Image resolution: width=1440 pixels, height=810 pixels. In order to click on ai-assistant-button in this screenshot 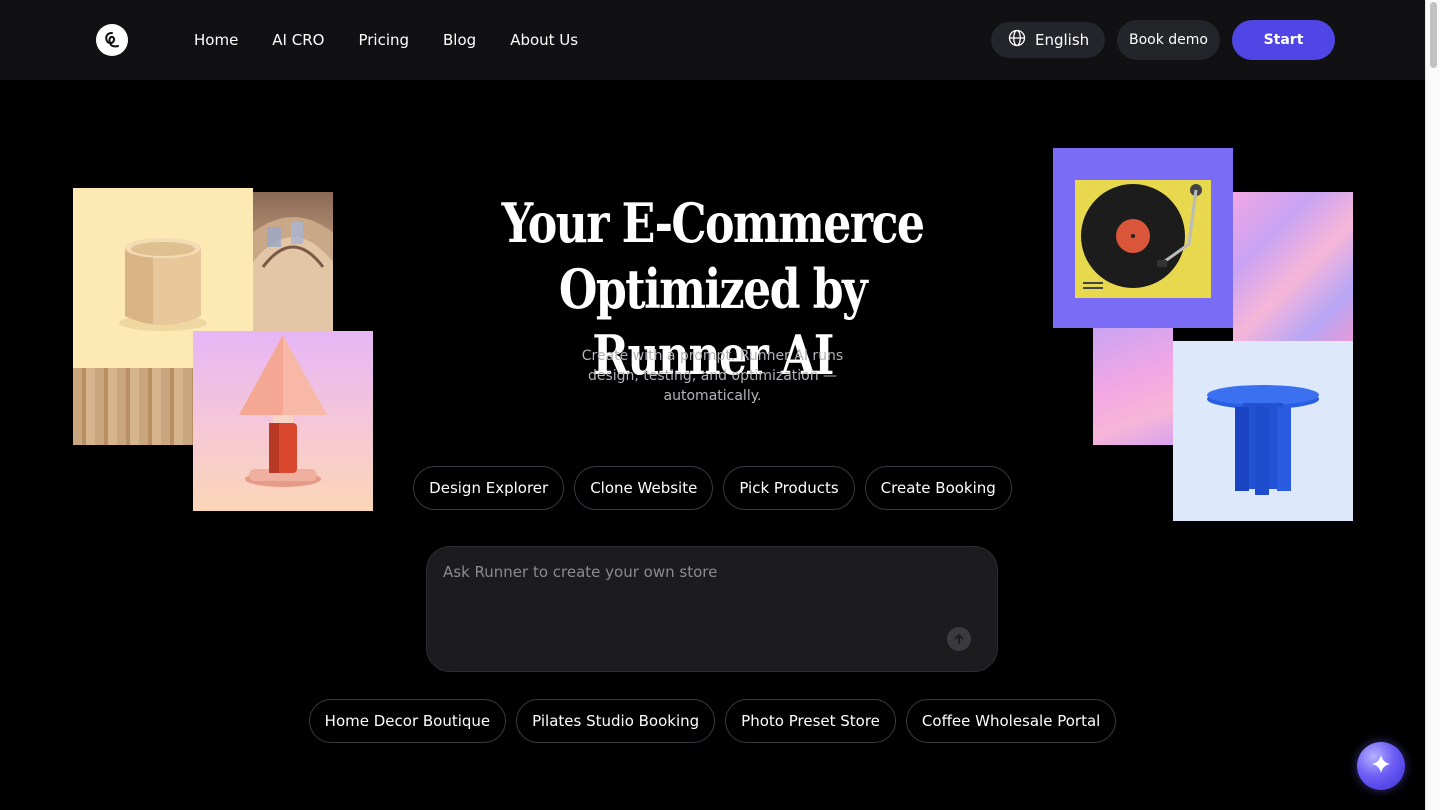, I will do `click(1381, 766)`.